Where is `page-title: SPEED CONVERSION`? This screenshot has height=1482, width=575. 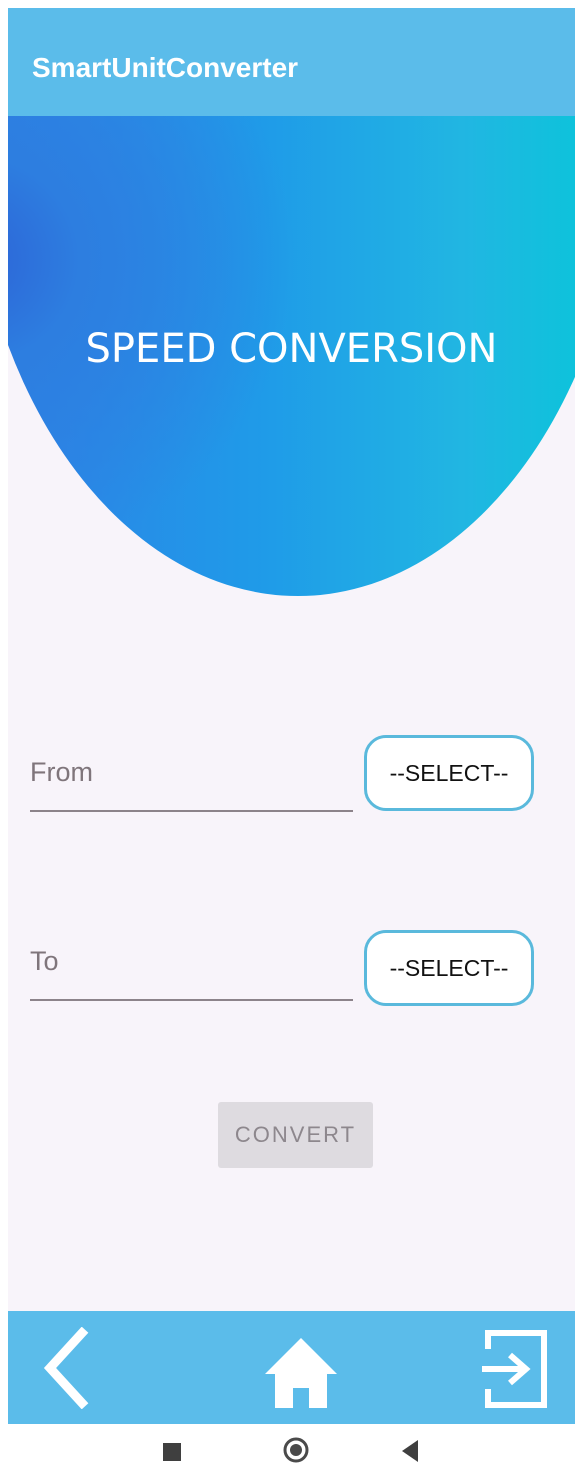
page-title: SPEED CONVERSION is located at coordinates (291, 349).